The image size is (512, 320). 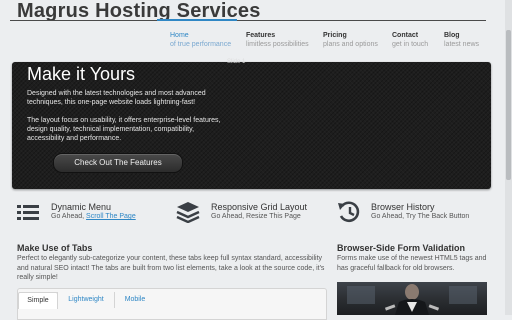 I want to click on nav-home-label: Home, so click(x=179, y=35).